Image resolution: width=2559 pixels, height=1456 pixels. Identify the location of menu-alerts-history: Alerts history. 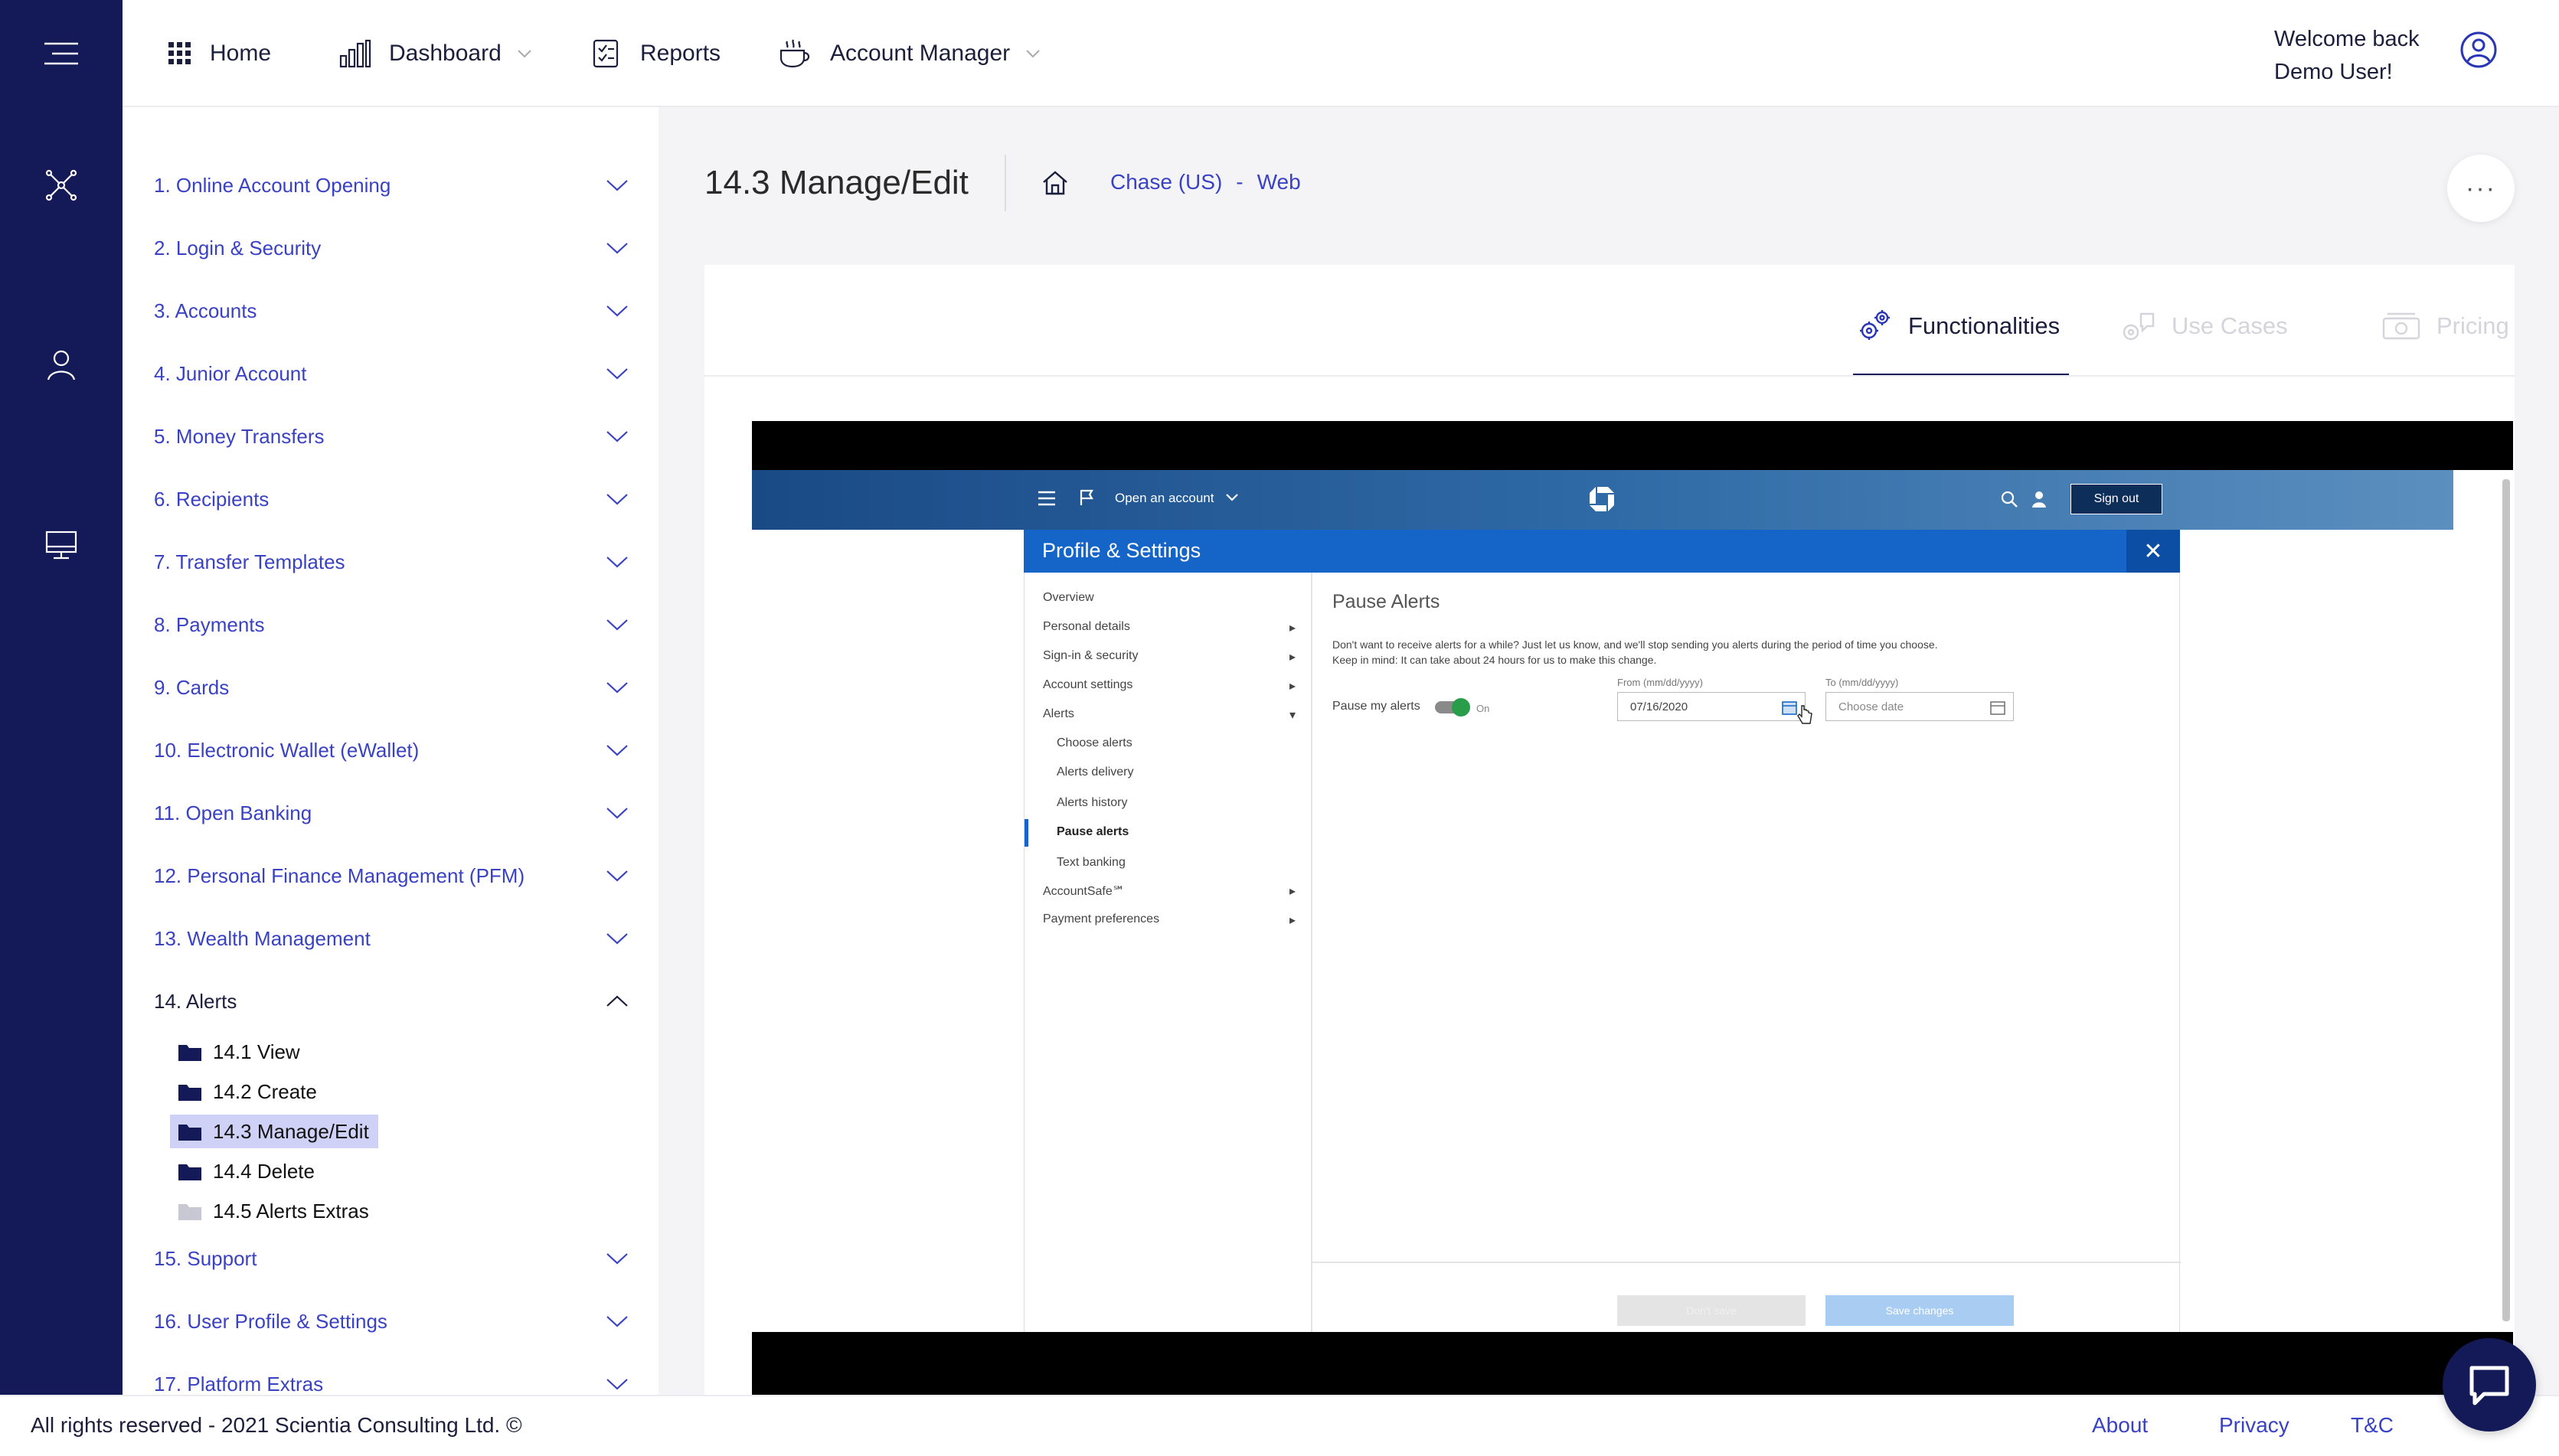
(1183, 803).